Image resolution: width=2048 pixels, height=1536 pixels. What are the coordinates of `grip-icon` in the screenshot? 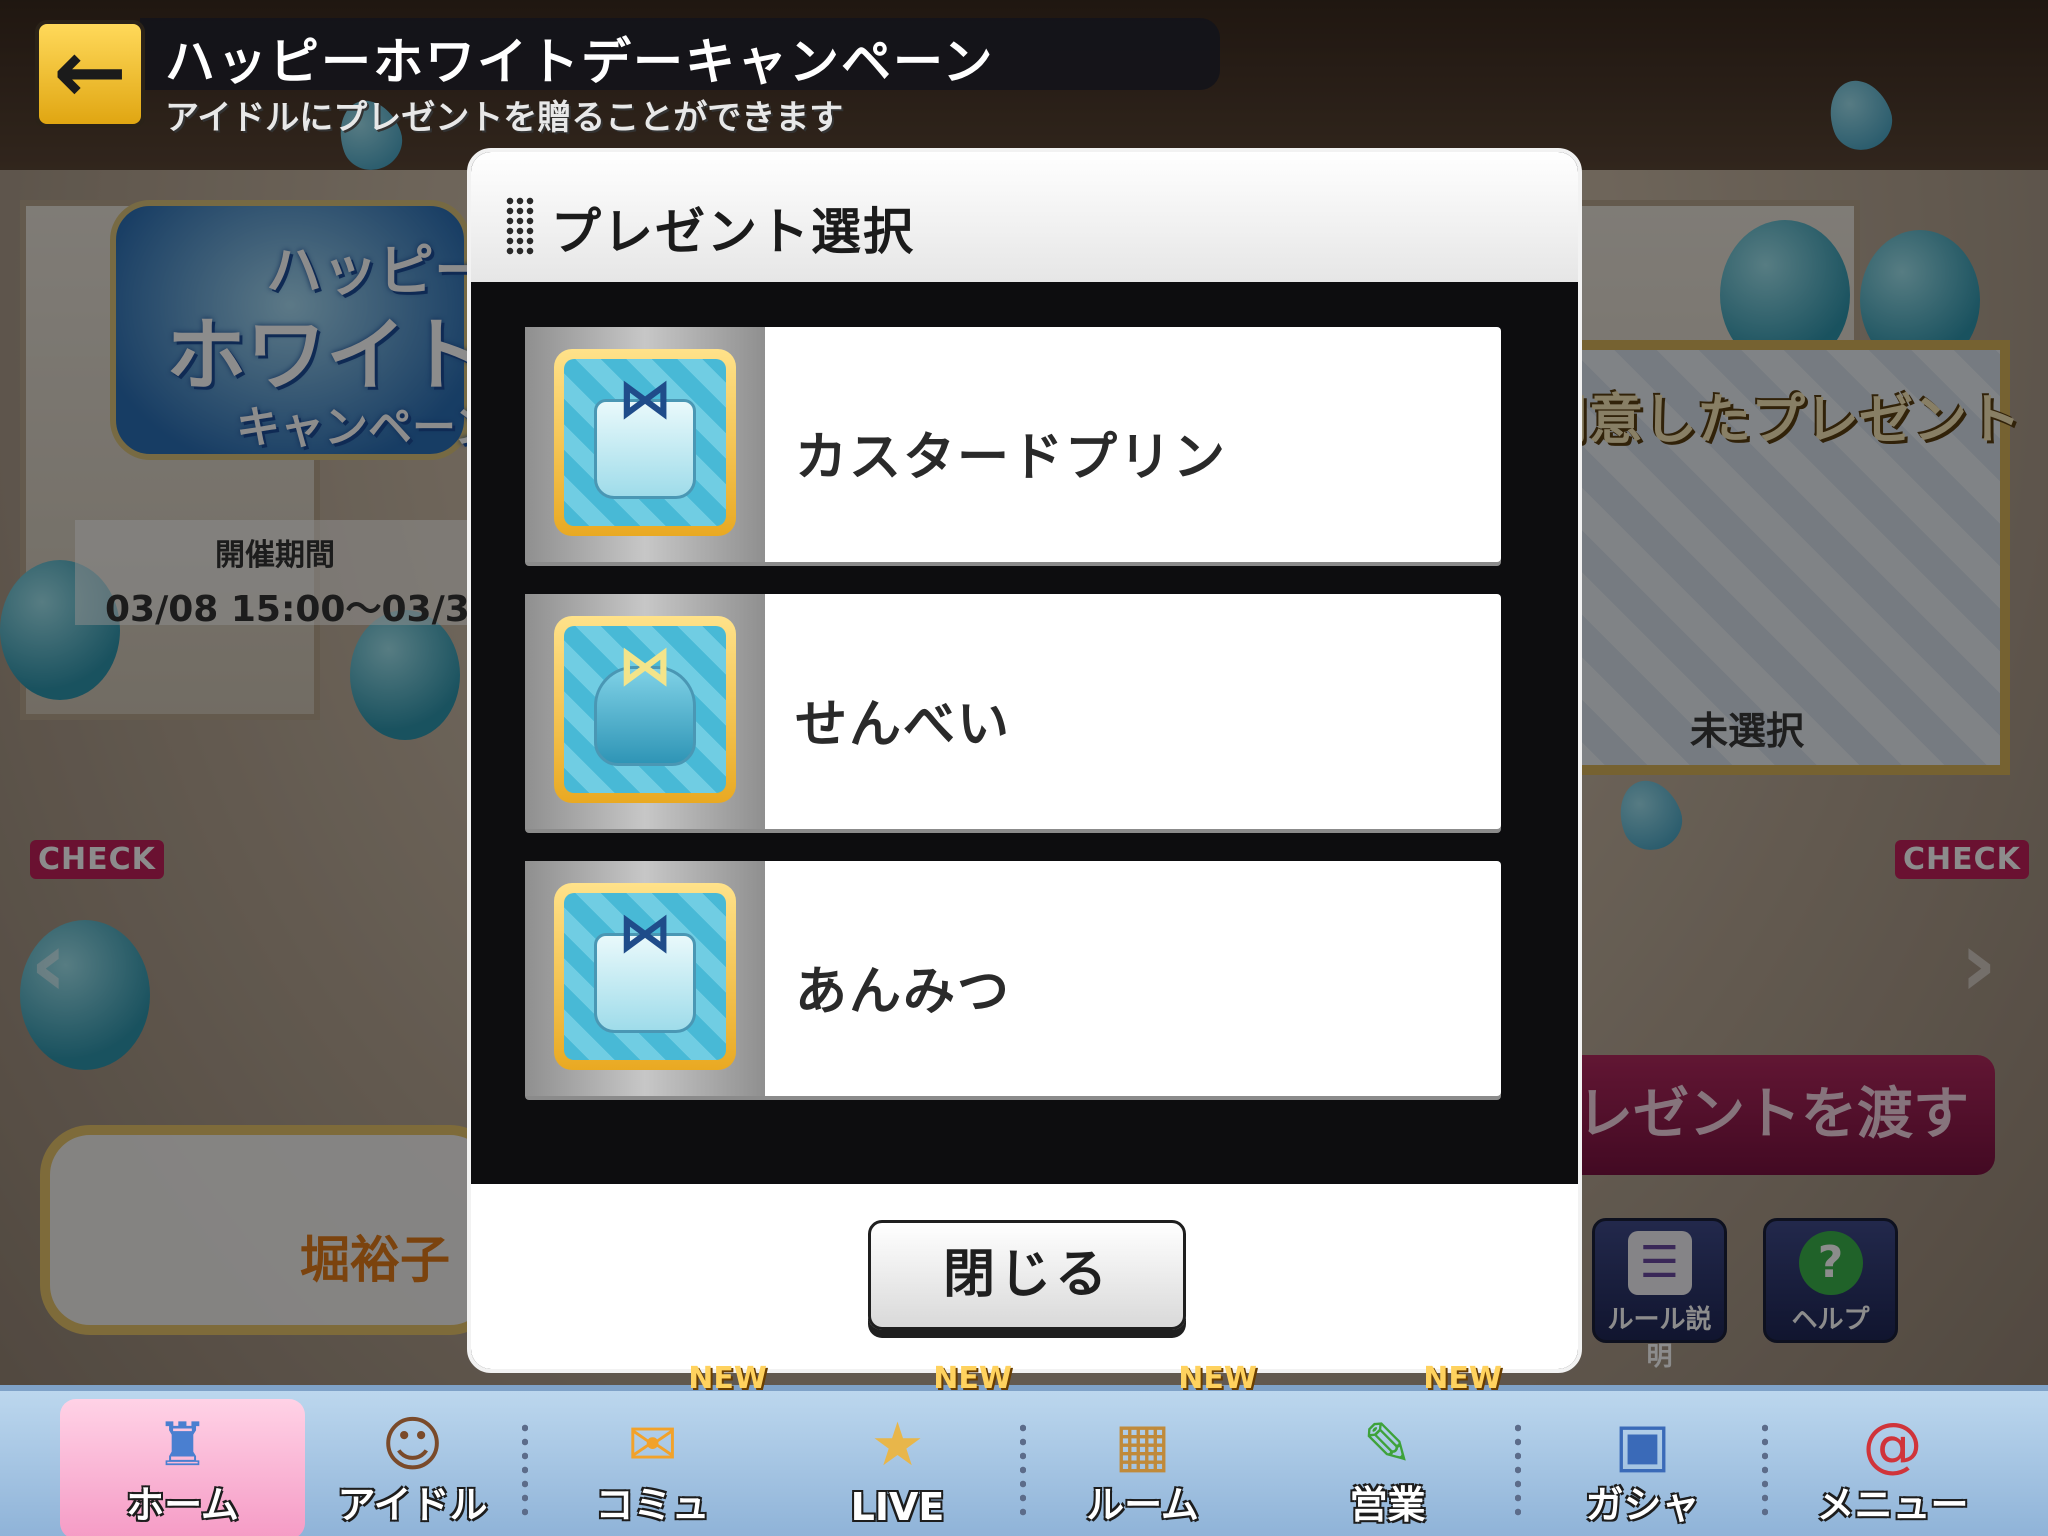 It's located at (520, 226).